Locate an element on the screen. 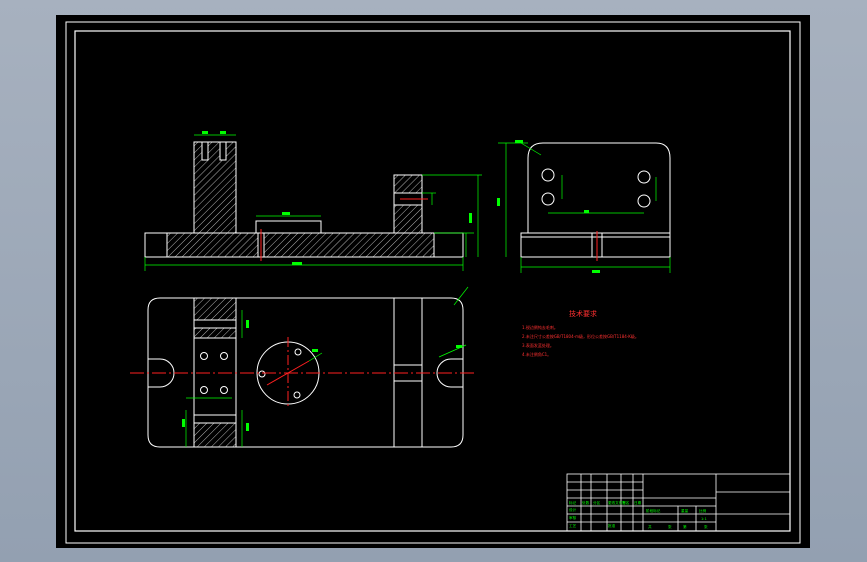 The width and height of the screenshot is (867, 562). front-left-flange is located at coordinates (156, 245).